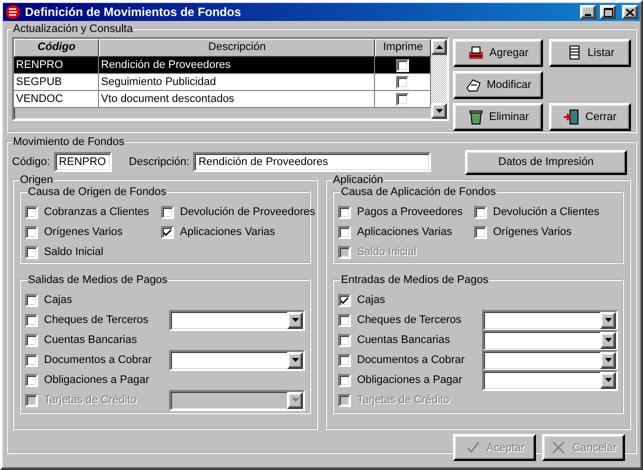 The height and width of the screenshot is (470, 643). I want to click on print-data-button: Datos de Impresión, so click(546, 162).